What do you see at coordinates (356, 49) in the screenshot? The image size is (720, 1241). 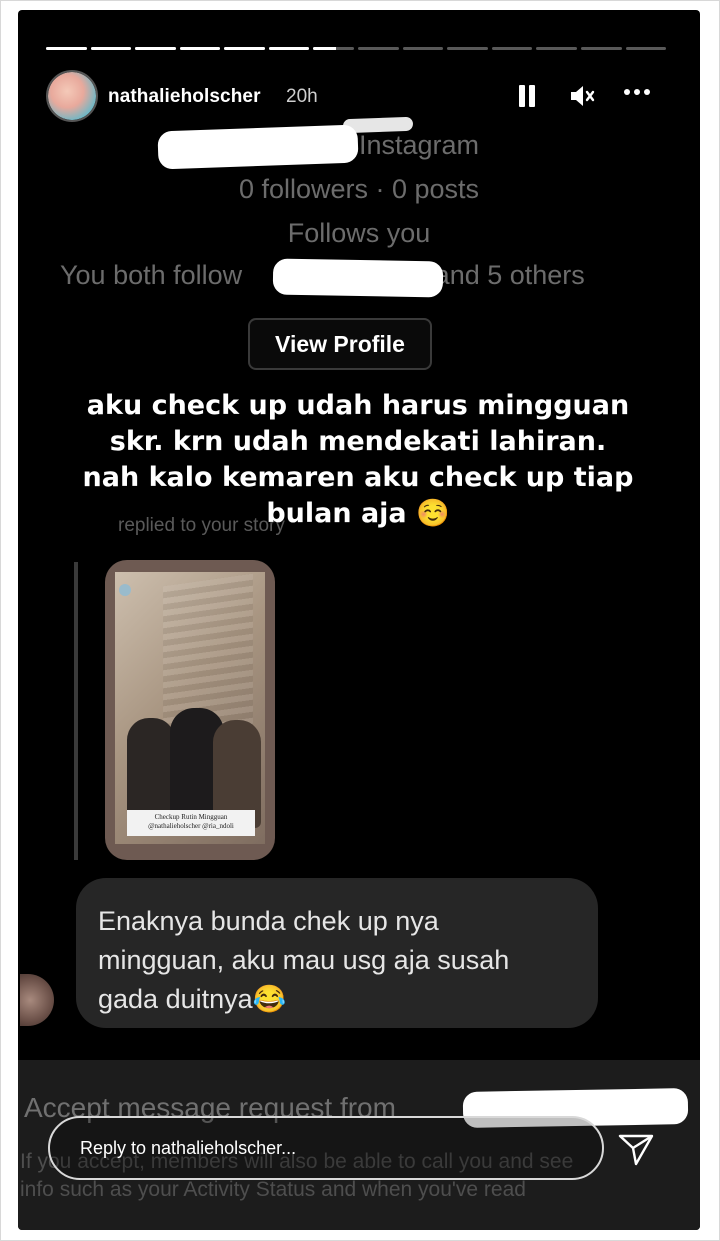 I see `story-progress-bar` at bounding box center [356, 49].